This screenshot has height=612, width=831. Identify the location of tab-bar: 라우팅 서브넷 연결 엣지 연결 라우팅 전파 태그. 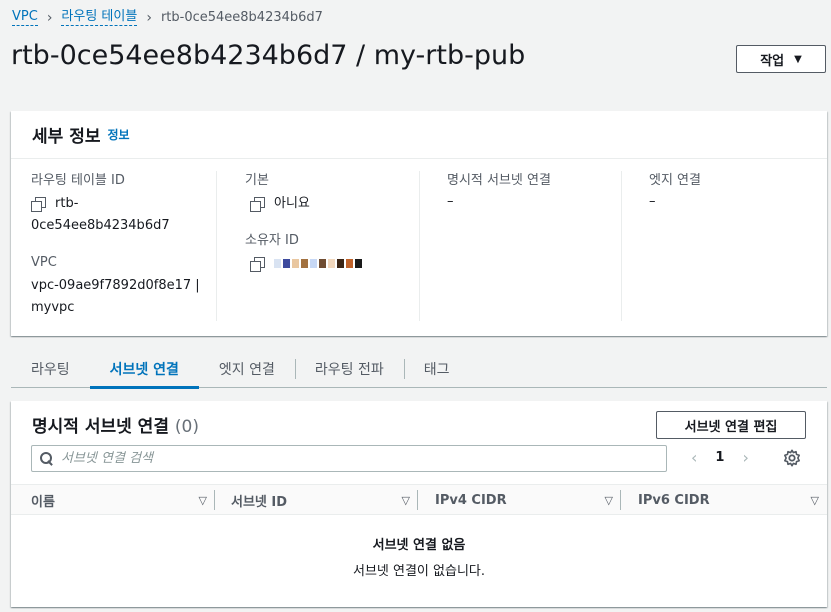
(419, 369).